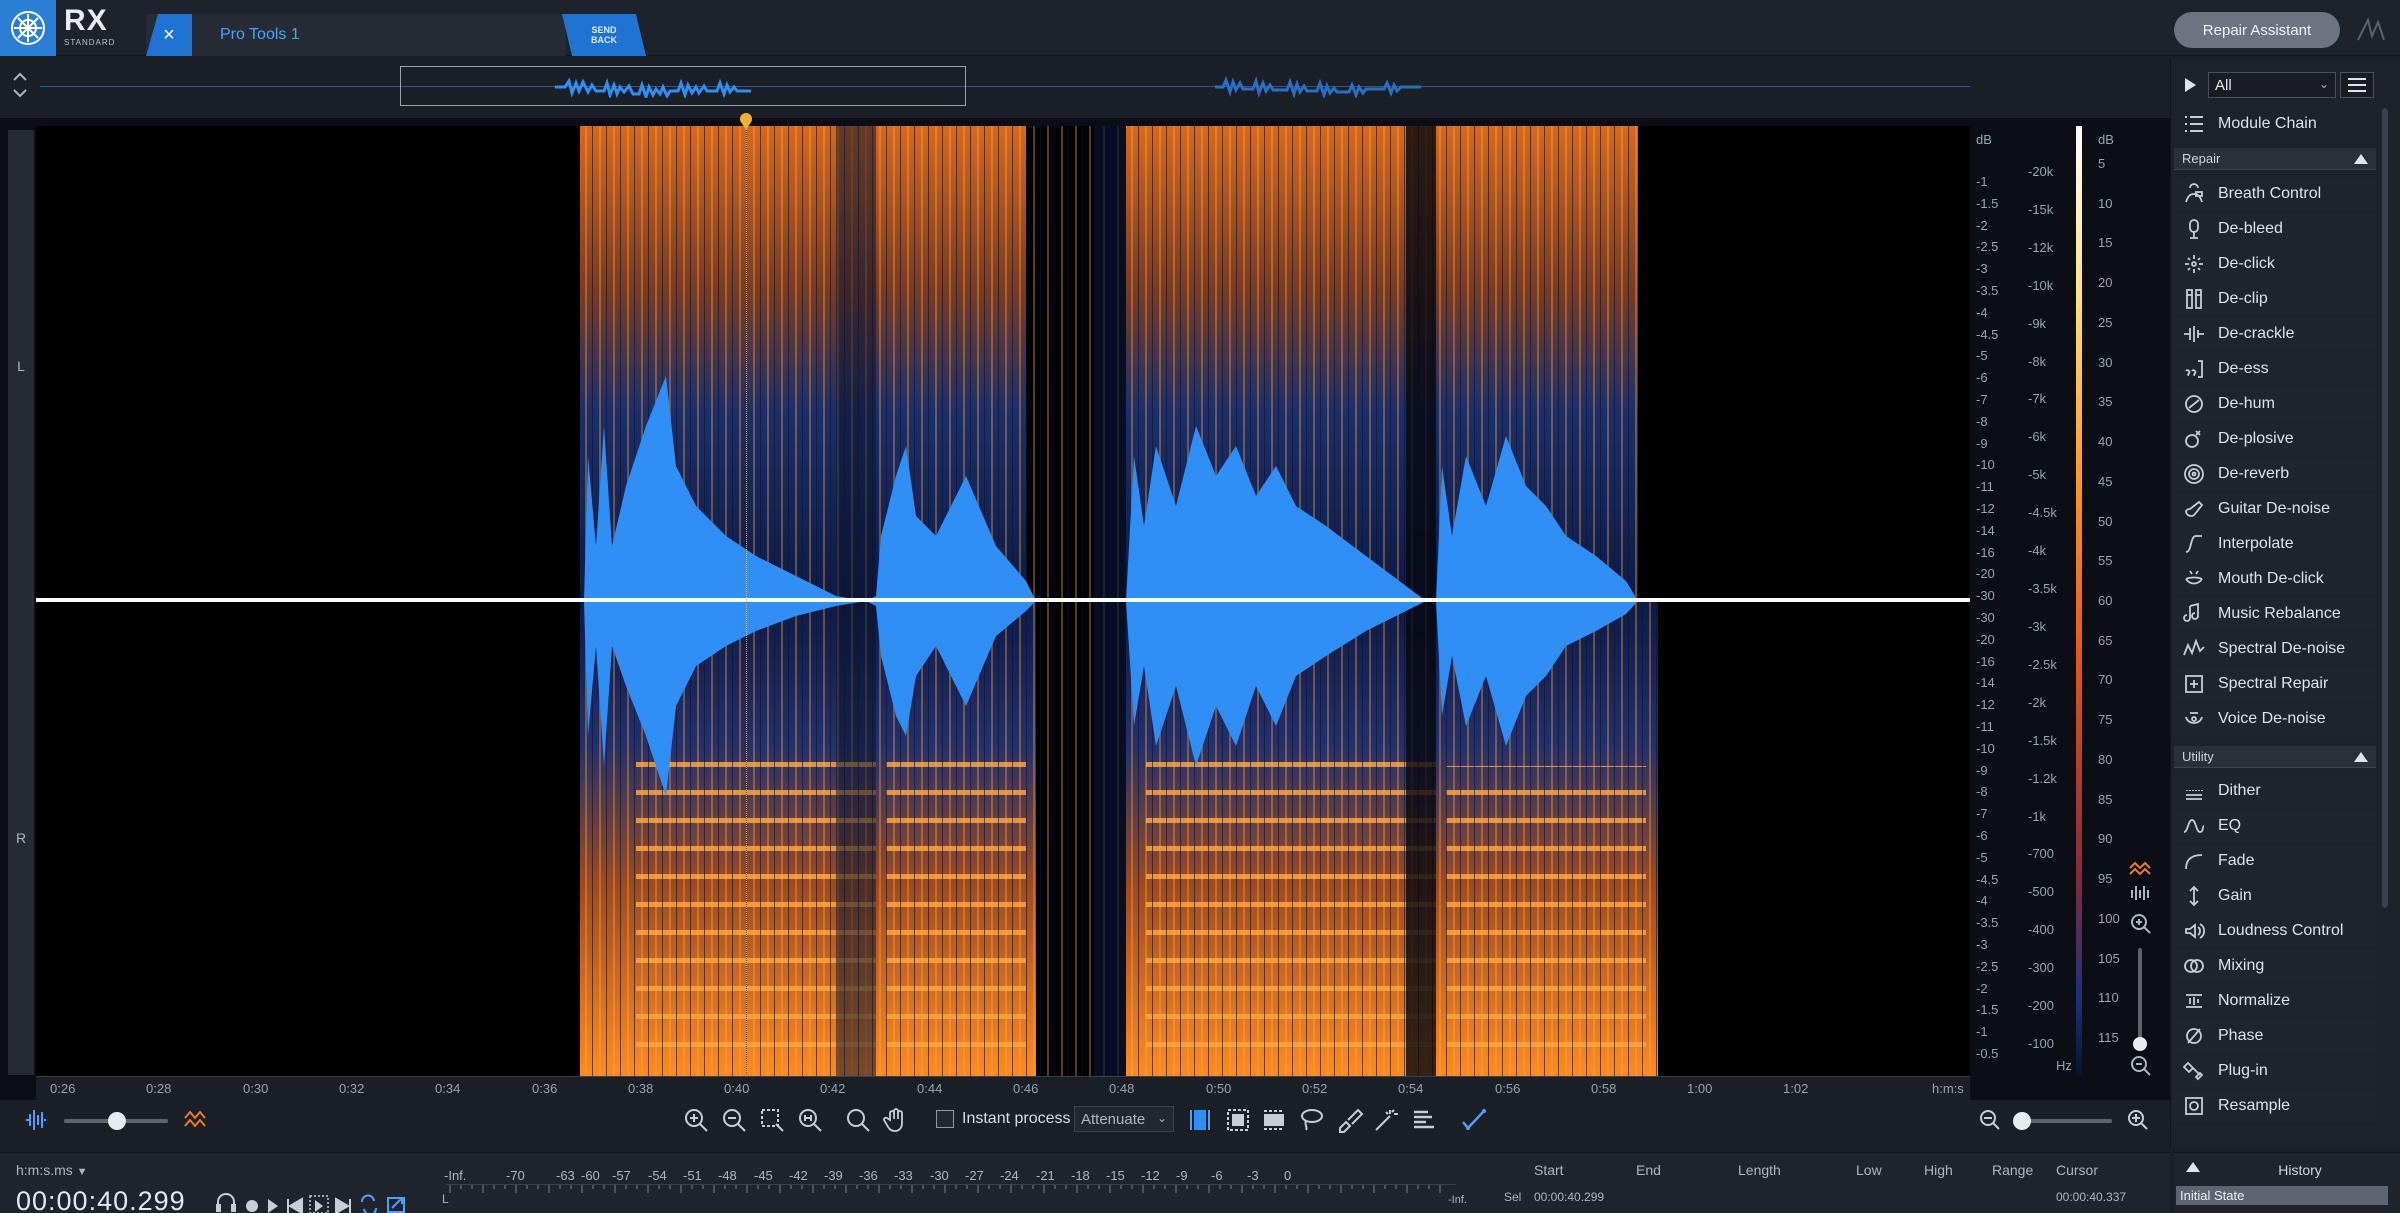 This screenshot has width=2400, height=1213. I want to click on module-item: Interpolate, so click(2275, 544).